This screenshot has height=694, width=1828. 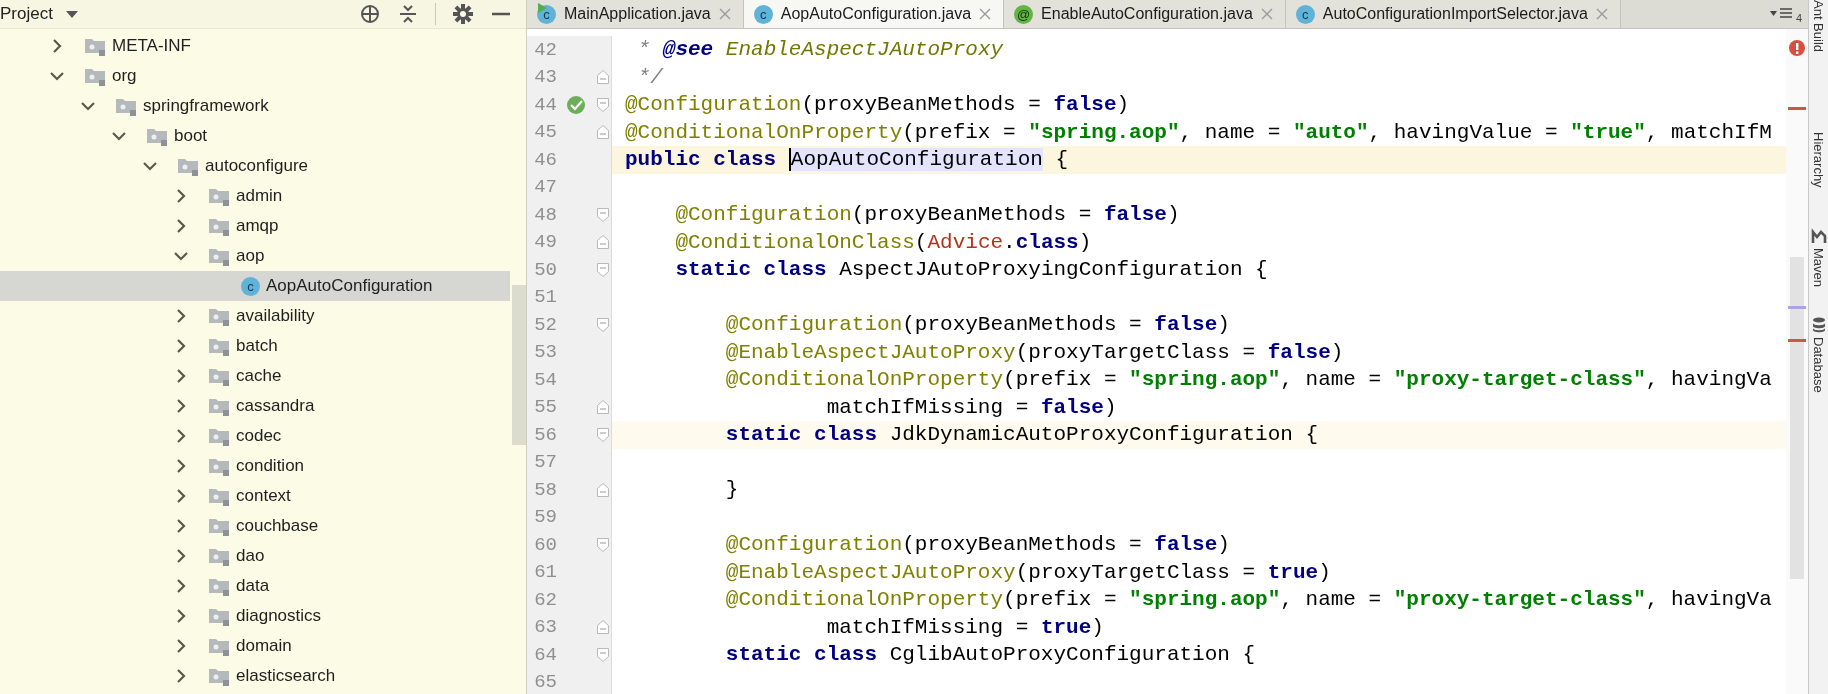 I want to click on line-number: 54, so click(x=545, y=379).